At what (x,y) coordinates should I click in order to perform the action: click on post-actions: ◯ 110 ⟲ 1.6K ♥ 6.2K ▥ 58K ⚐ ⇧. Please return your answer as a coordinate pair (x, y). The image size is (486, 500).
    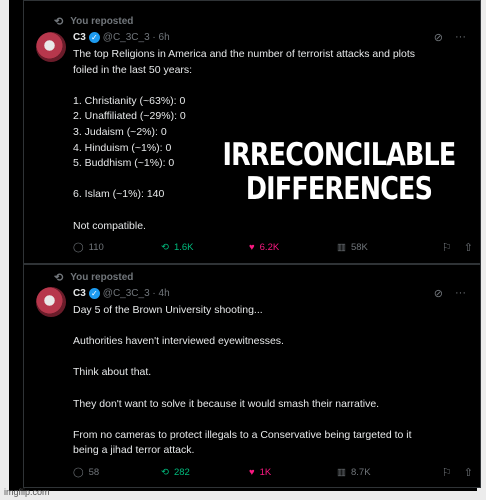
    Looking at the image, I should click on (273, 247).